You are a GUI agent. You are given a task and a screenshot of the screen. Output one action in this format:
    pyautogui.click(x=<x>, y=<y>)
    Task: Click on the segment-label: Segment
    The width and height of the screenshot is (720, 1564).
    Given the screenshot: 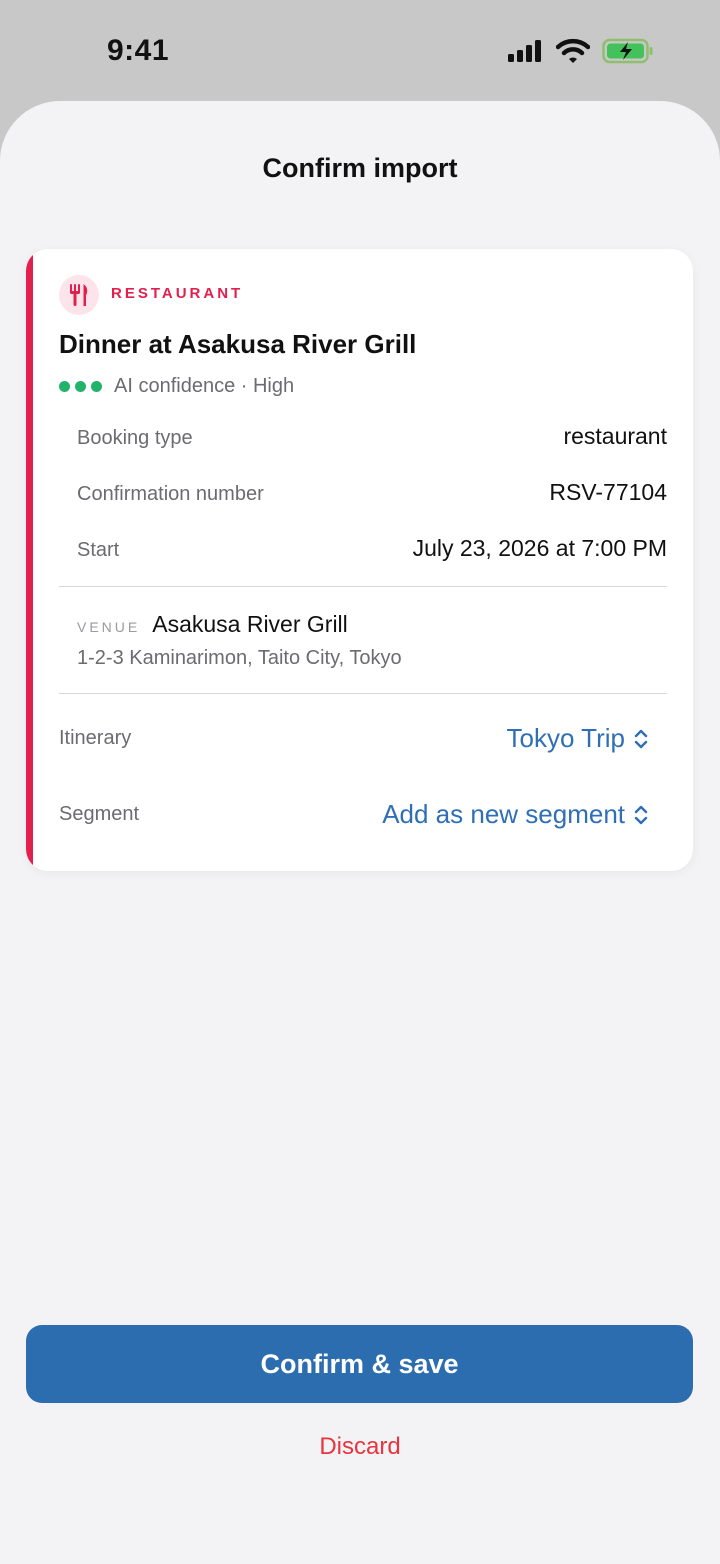 What is the action you would take?
    pyautogui.click(x=99, y=814)
    